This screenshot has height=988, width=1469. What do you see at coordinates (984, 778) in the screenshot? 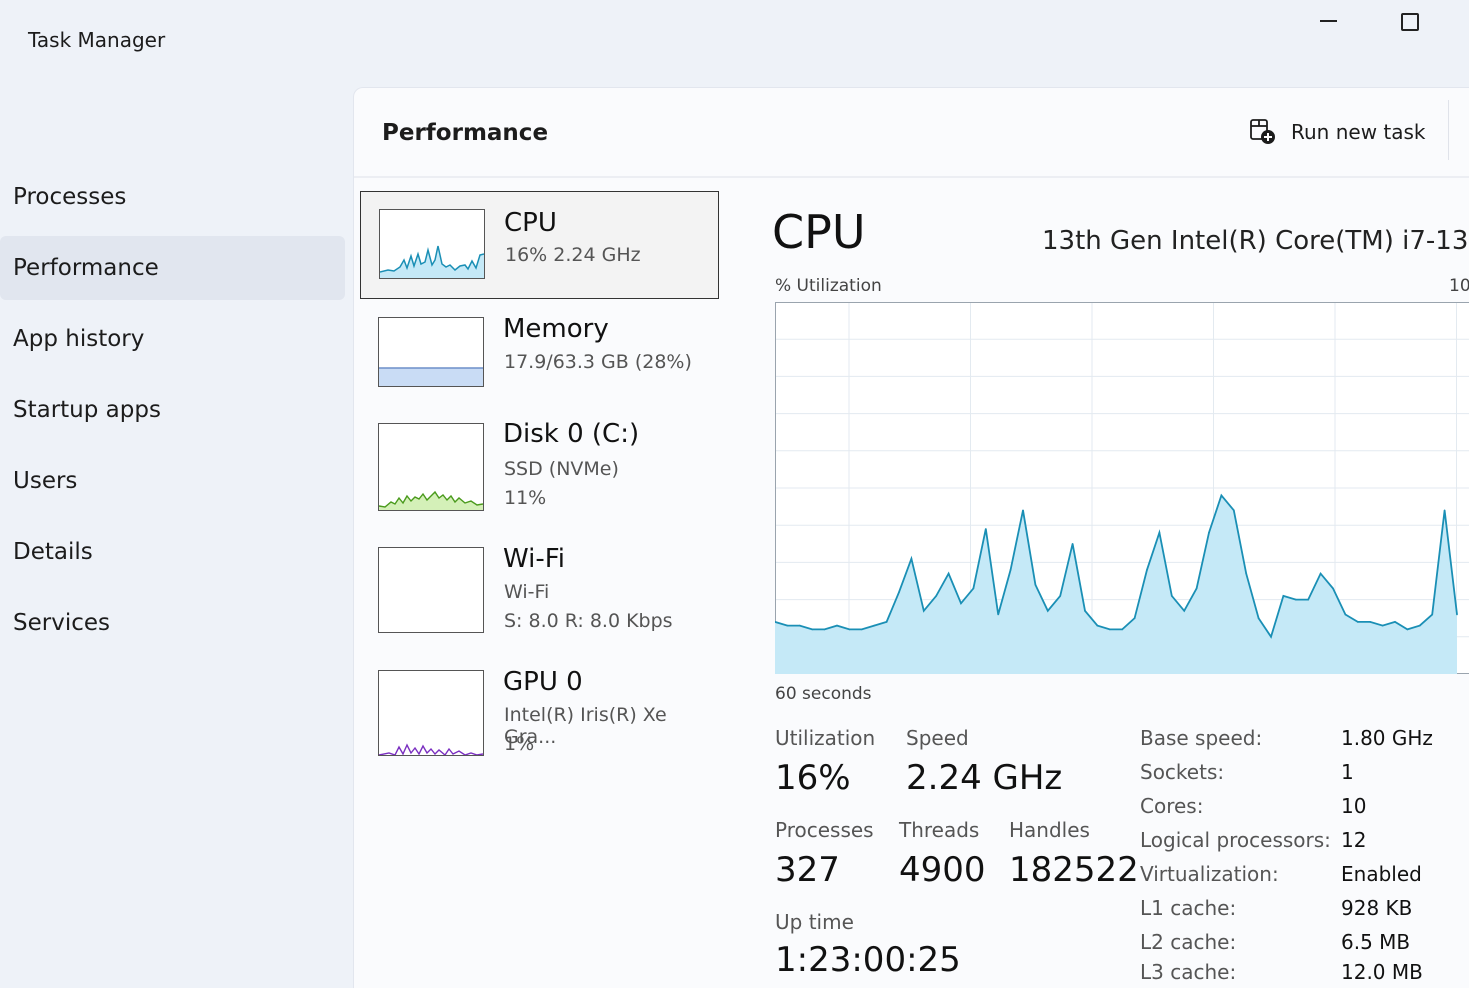
I see `speed-value: 2.24 GHz` at bounding box center [984, 778].